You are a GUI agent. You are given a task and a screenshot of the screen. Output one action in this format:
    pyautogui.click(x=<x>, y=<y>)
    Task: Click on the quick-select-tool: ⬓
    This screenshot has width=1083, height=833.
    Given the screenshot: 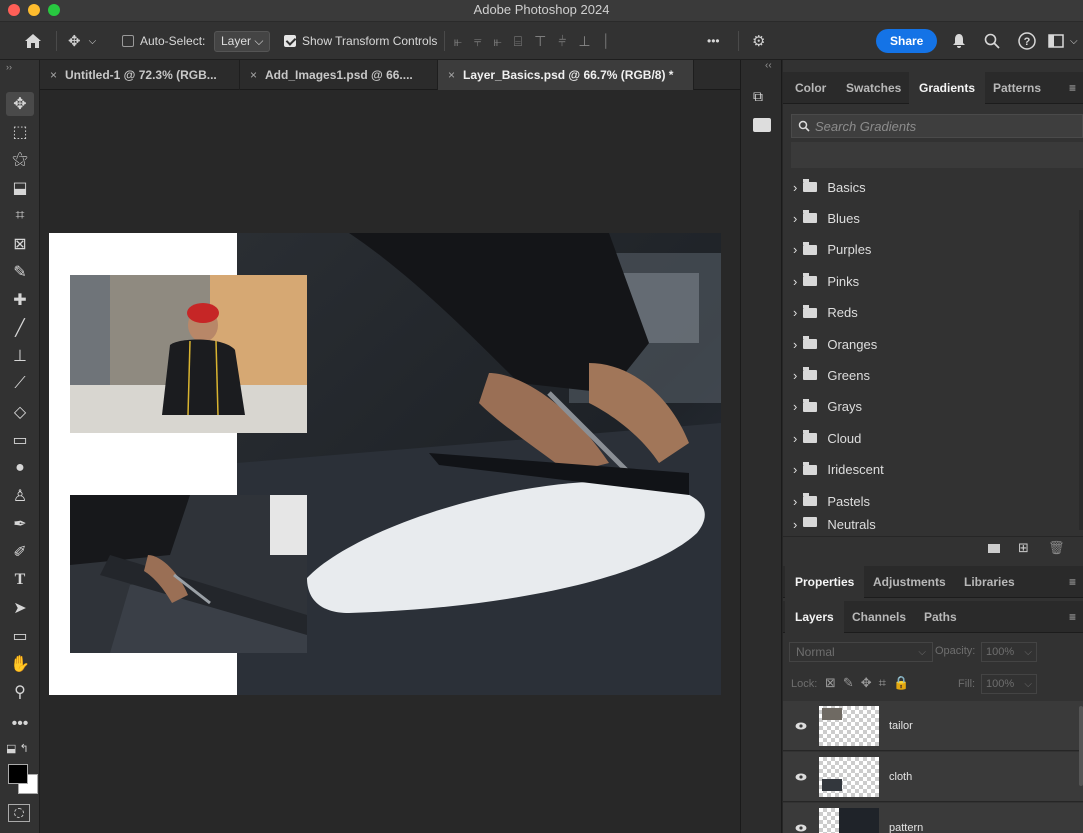 What is the action you would take?
    pyautogui.click(x=20, y=188)
    